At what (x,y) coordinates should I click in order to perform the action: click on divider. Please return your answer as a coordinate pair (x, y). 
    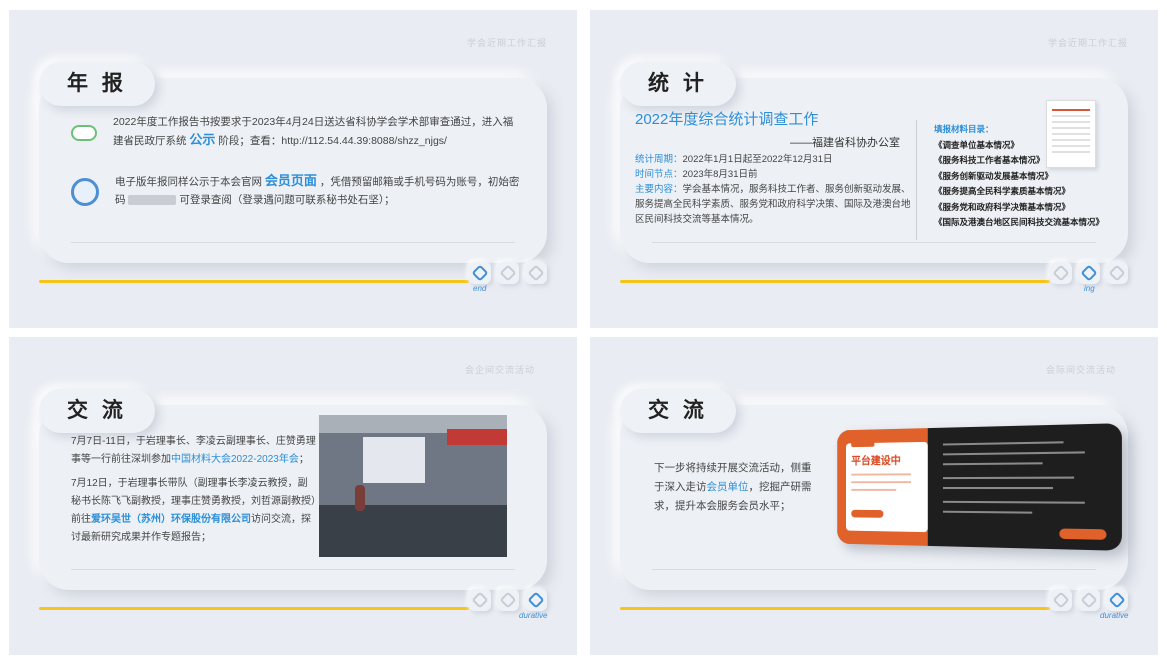
    Looking at the image, I should click on (916, 180).